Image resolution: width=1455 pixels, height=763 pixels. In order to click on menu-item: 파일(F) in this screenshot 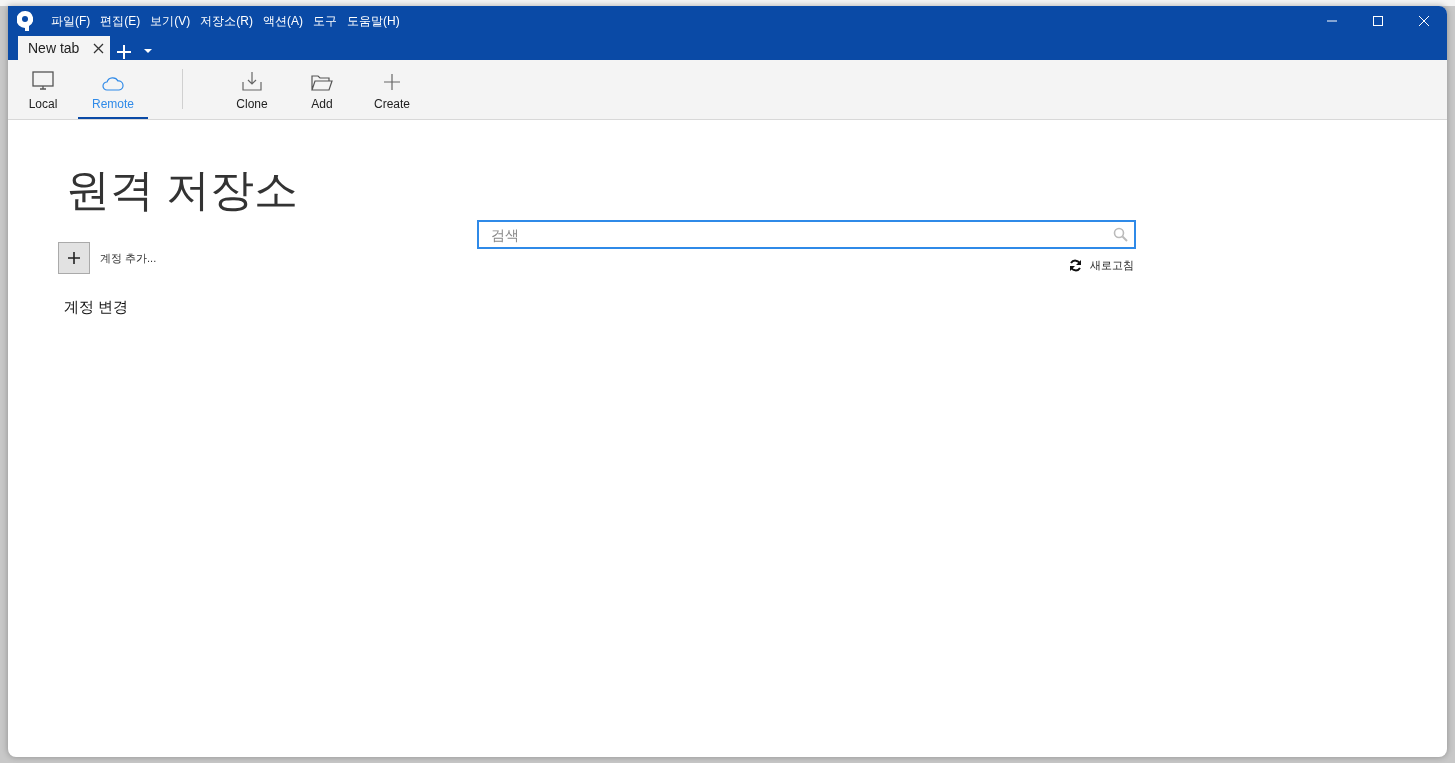, I will do `click(71, 21)`.